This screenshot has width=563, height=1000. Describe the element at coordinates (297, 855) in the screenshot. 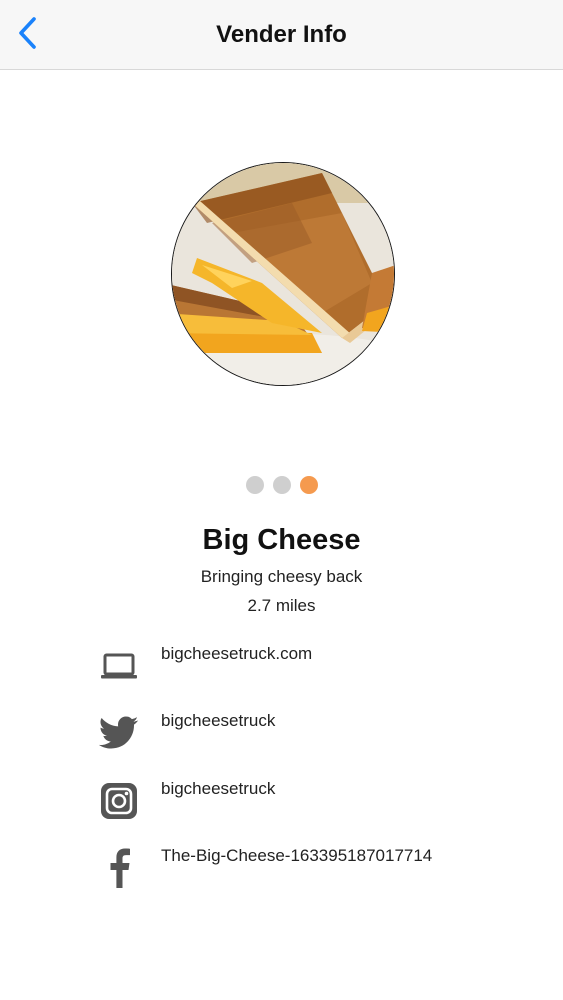

I see `facebook-page-text: The-Big-Cheese-163395187017714` at that location.